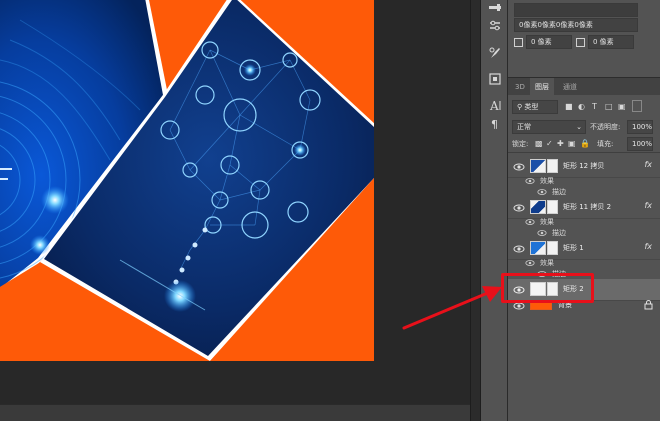  What do you see at coordinates (637, 106) in the screenshot?
I see `filter-toggle` at bounding box center [637, 106].